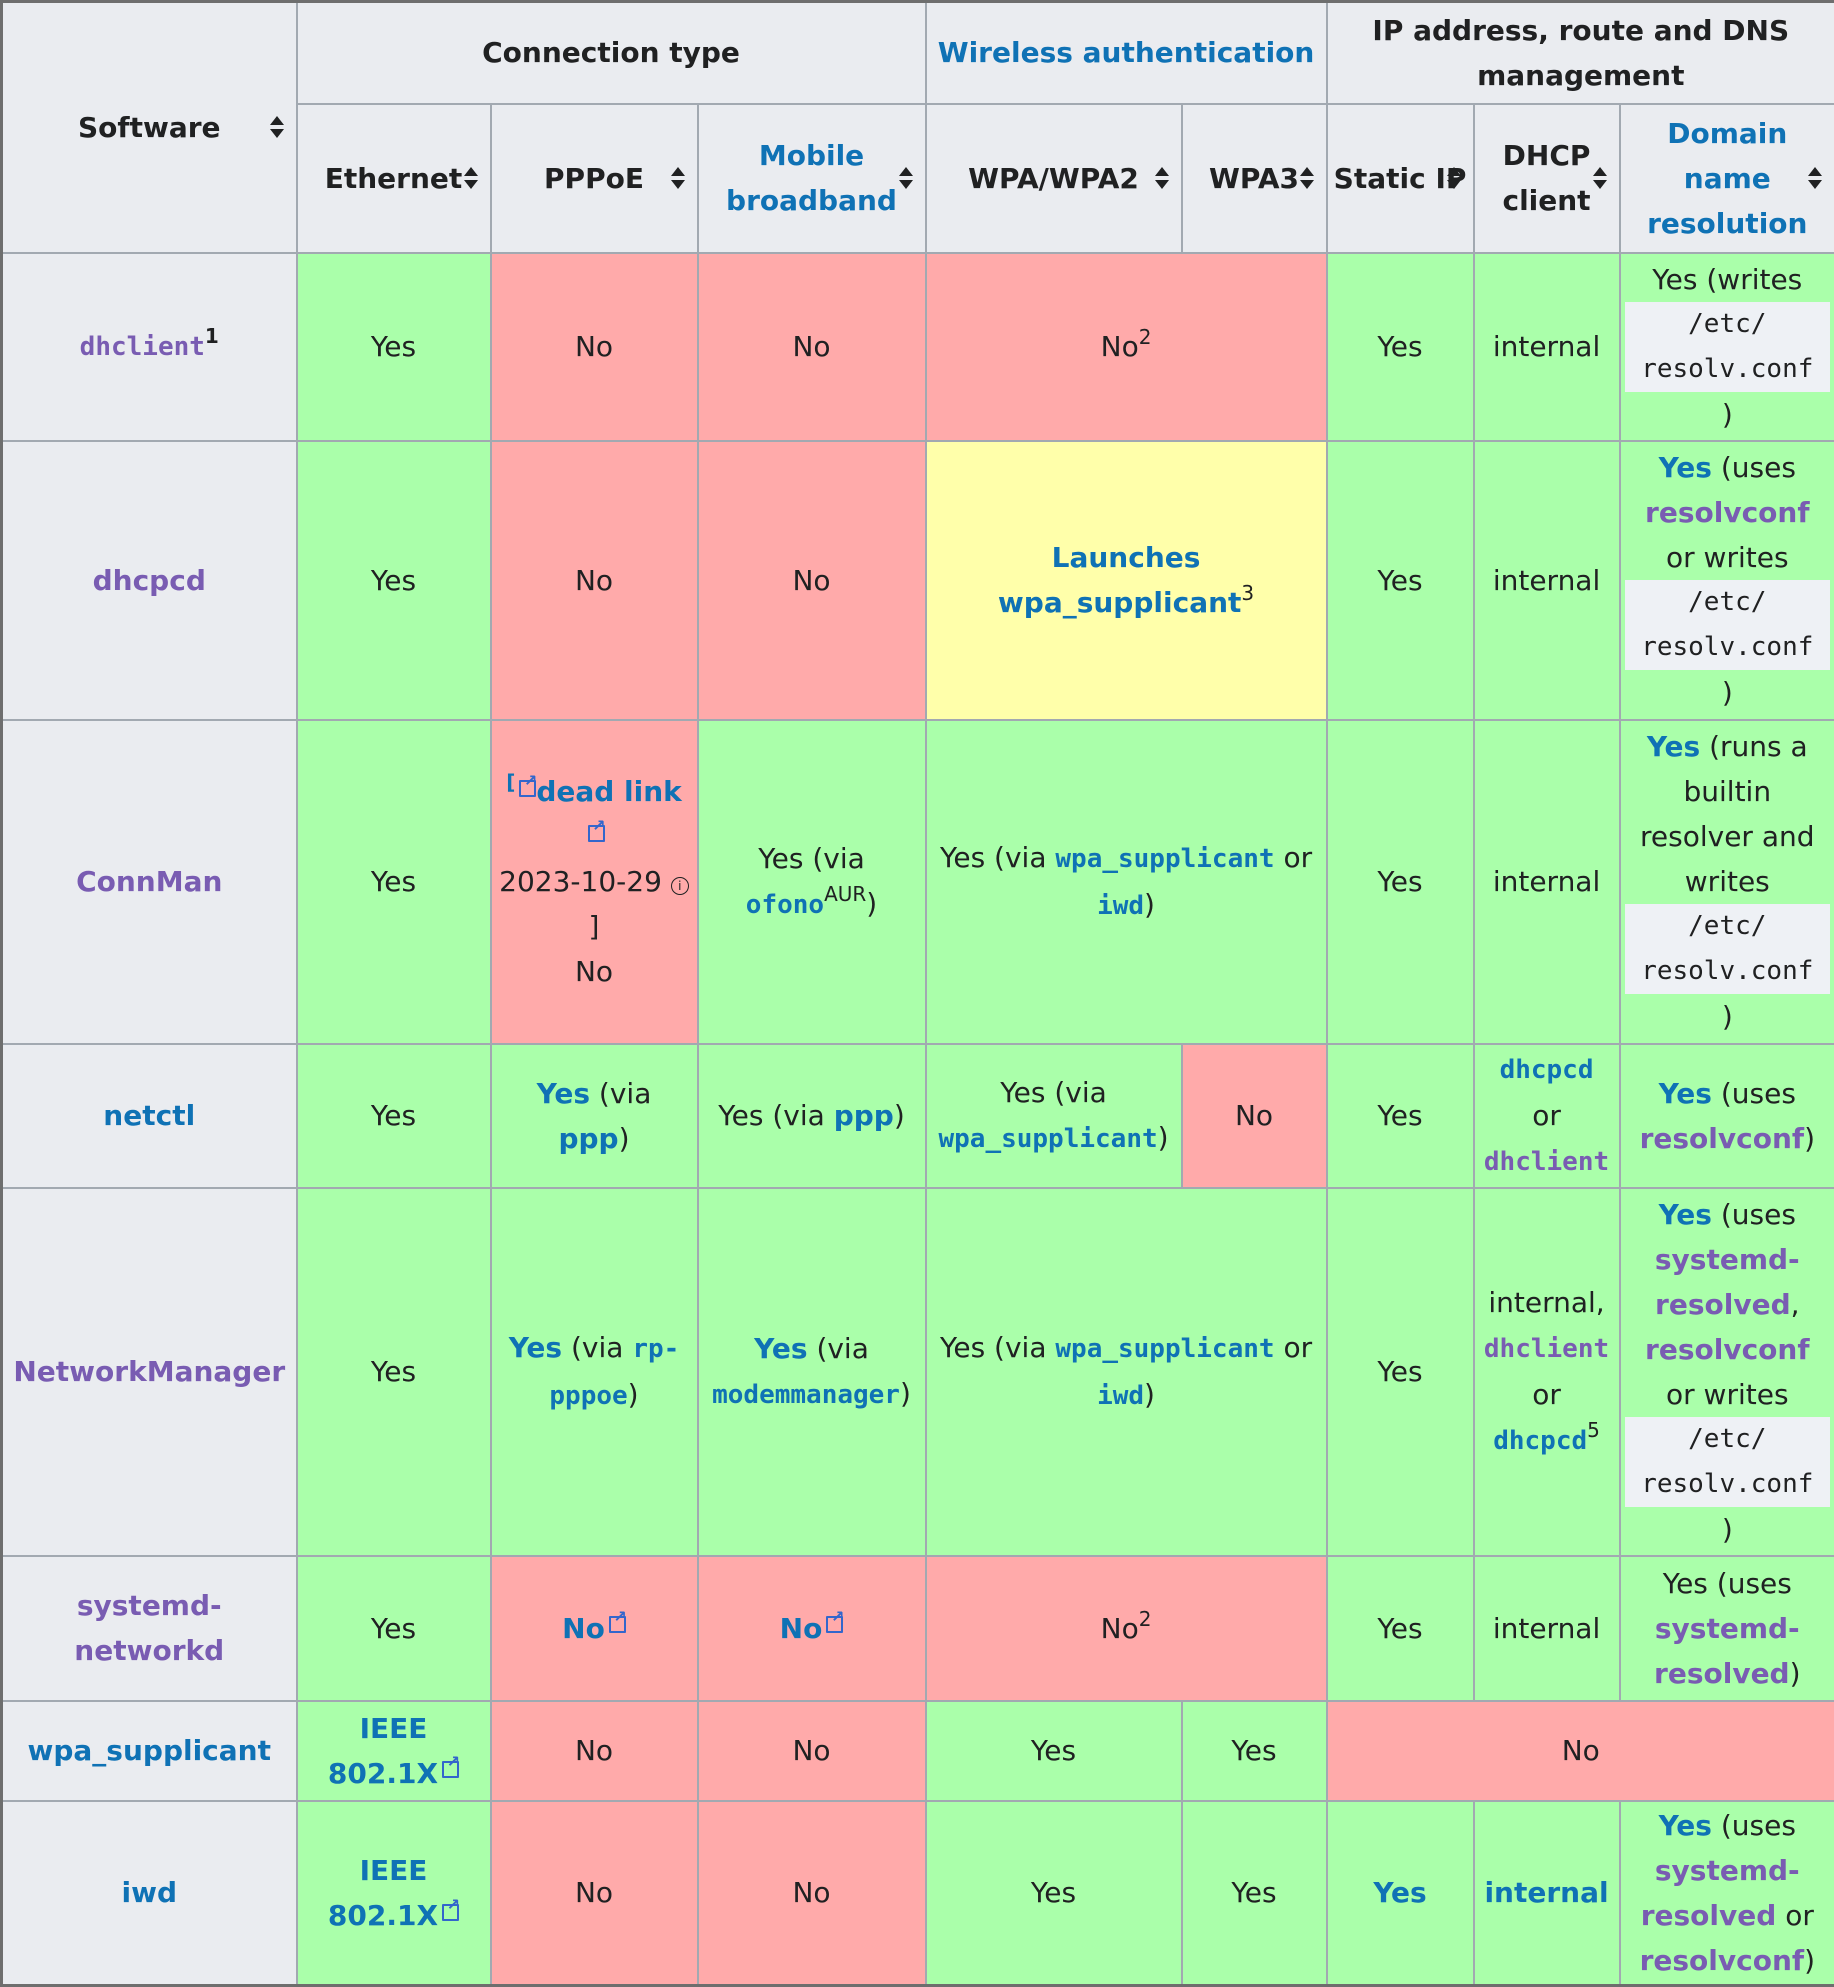 The height and width of the screenshot is (1987, 1834). I want to click on ip-management-cell: No, so click(1580, 1751).